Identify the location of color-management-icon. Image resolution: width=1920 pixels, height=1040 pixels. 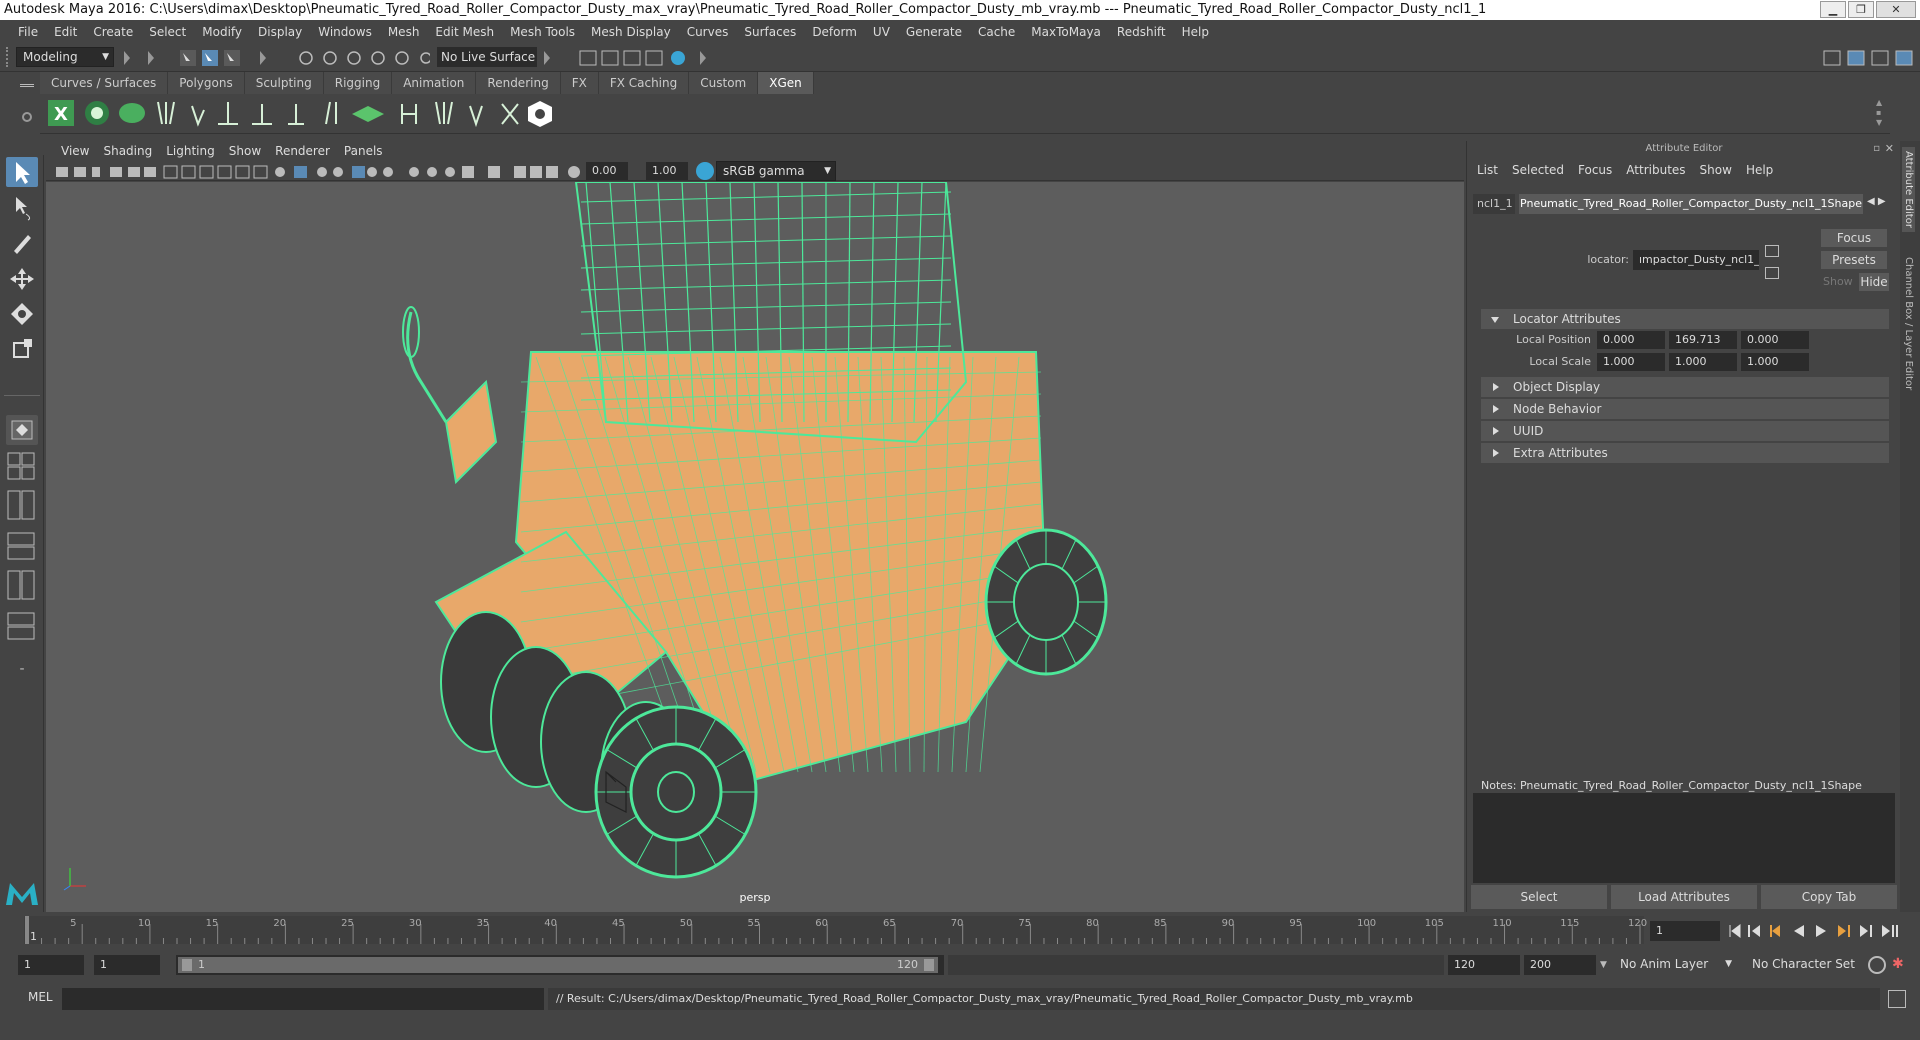
(705, 171).